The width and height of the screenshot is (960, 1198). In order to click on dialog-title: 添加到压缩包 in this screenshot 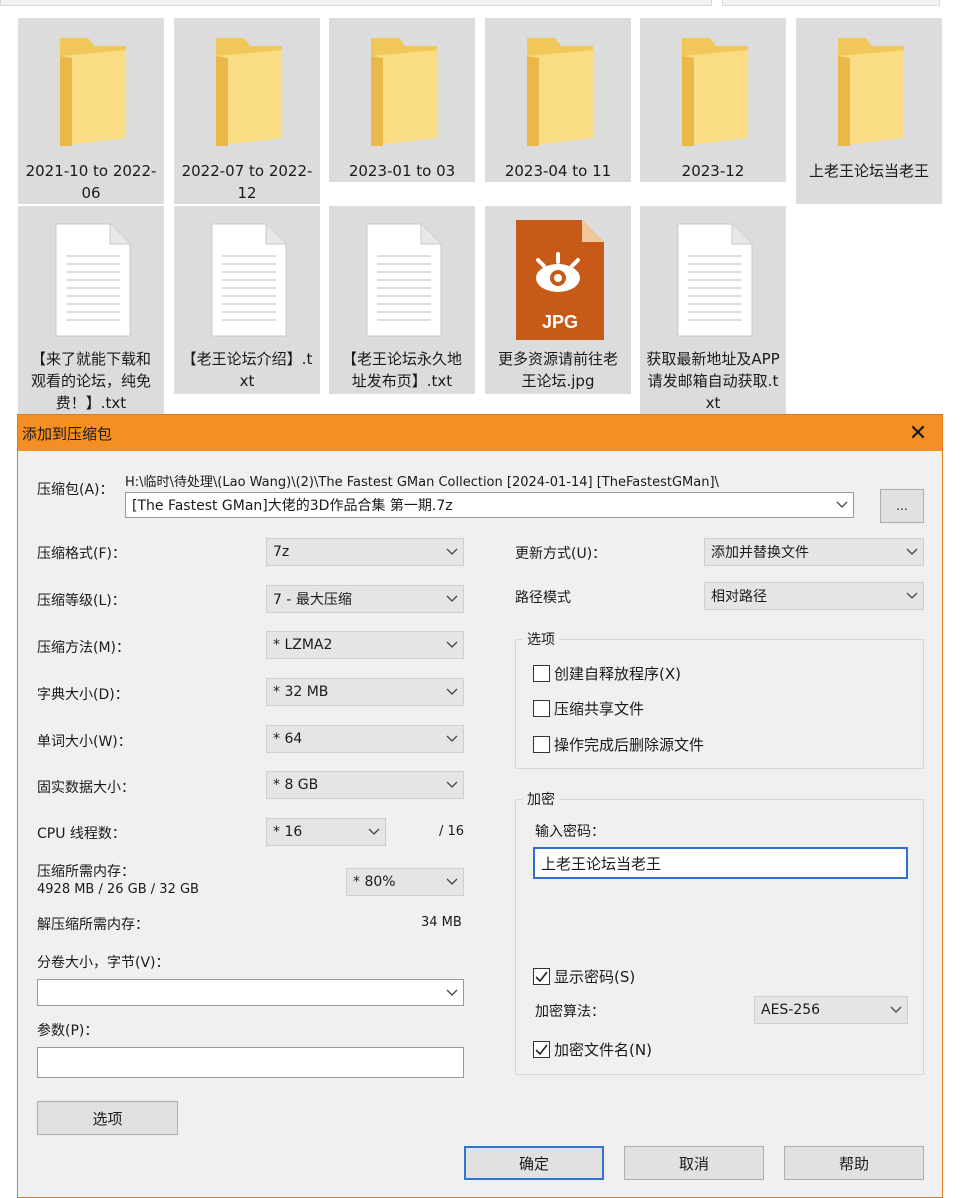, I will do `click(67, 433)`.